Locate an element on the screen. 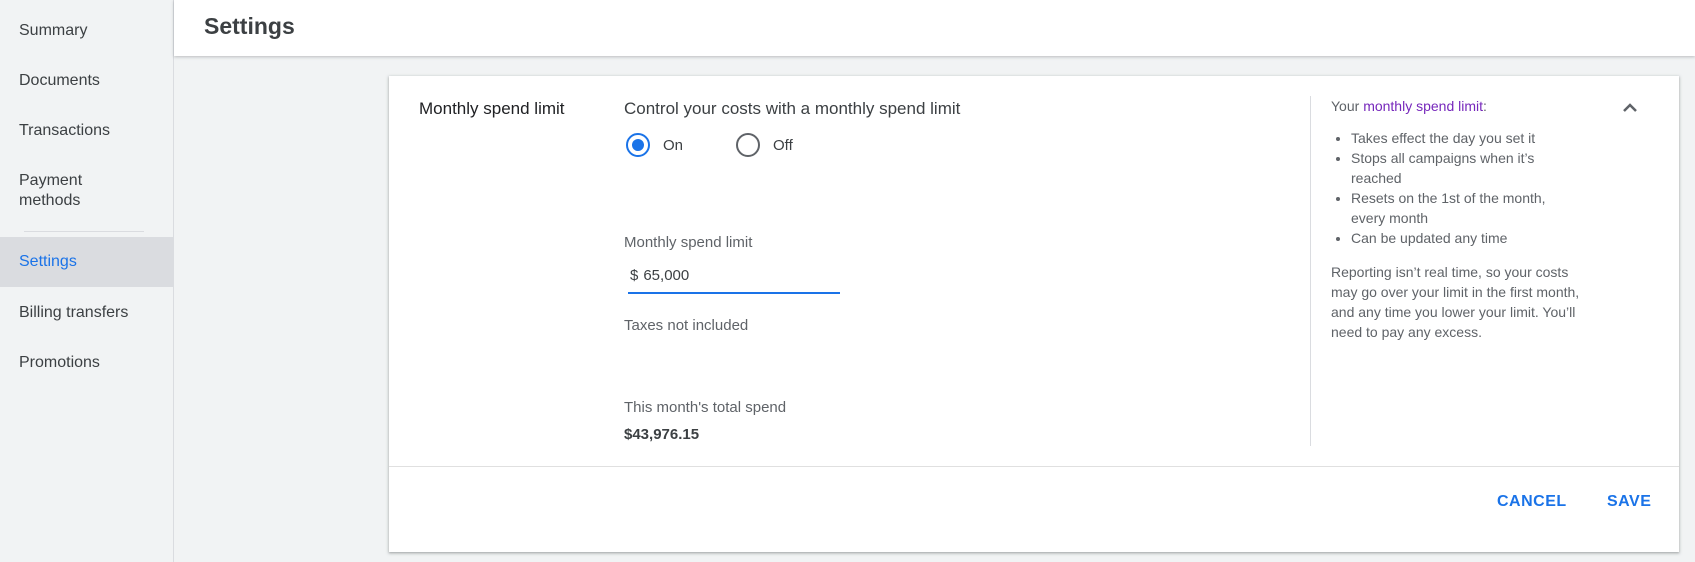  sidebar-item-summary: Summary is located at coordinates (86, 31).